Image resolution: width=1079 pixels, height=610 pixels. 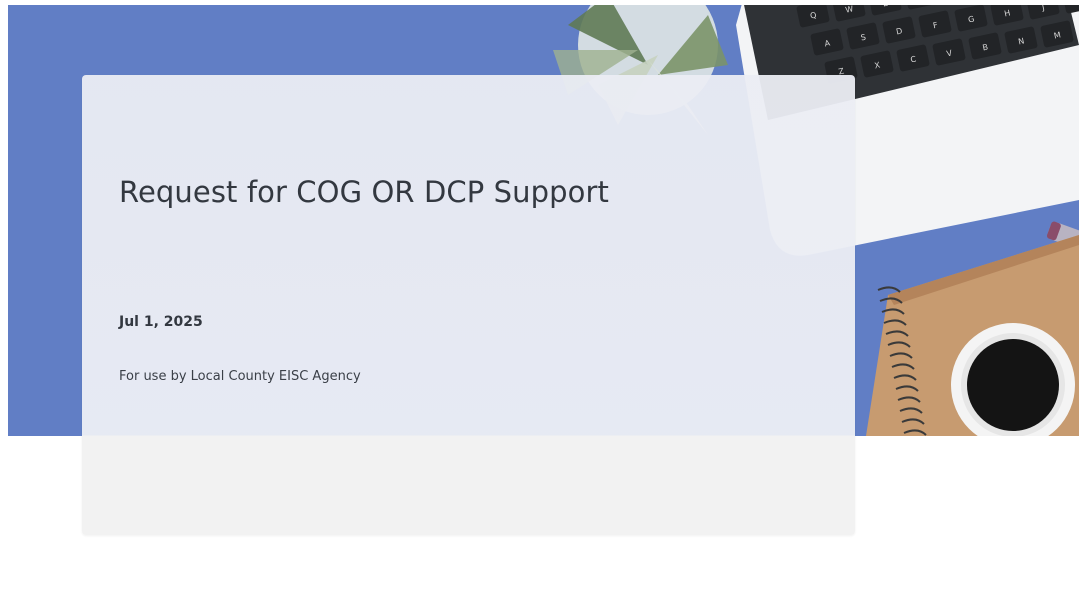 What do you see at coordinates (240, 376) in the screenshot?
I see `form-subtitle: For use by Local County EISC Agency` at bounding box center [240, 376].